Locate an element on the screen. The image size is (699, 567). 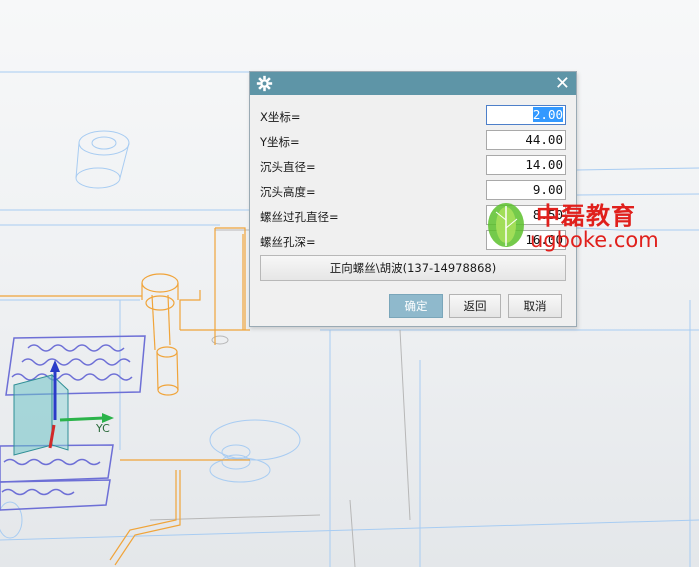
watermark: 中磊教育 ugboke.com is located at coordinates (584, 226).